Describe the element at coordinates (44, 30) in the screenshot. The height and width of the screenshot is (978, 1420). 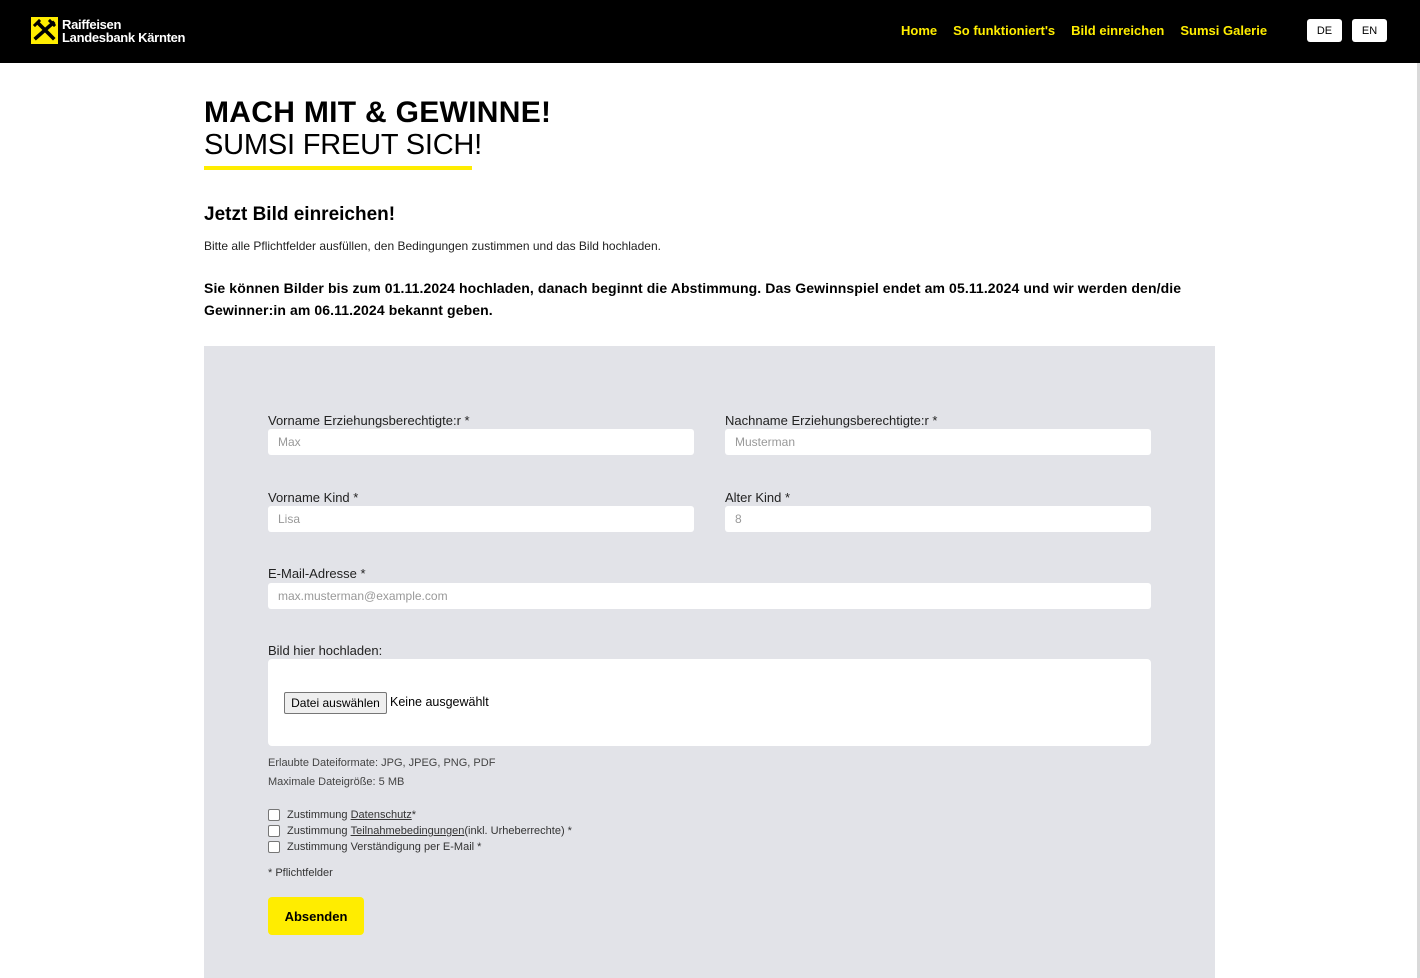
I see `raiffeisen-gable-cross-icon` at that location.